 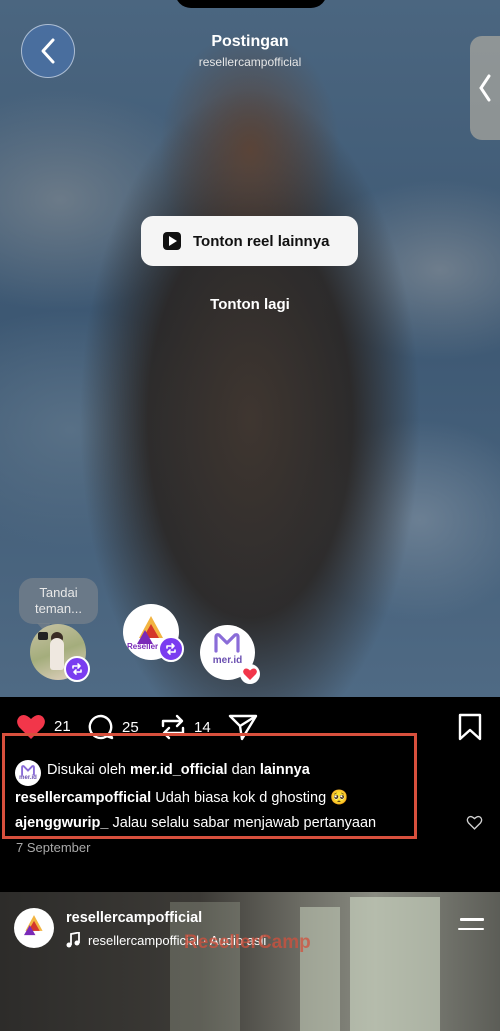 I want to click on next-post-avatar, so click(x=34, y=928).